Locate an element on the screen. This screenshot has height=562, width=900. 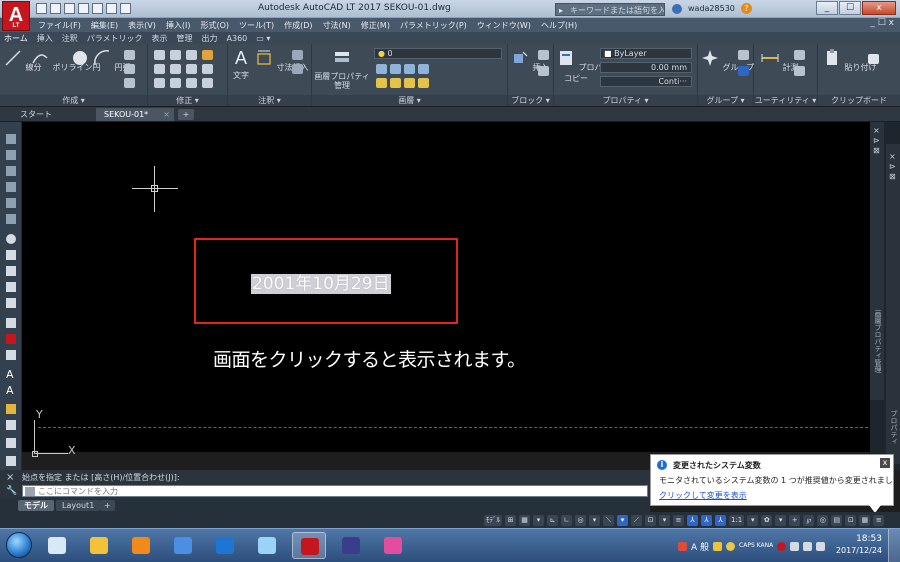
menu-view: 表示(V) is located at coordinates (142, 25).